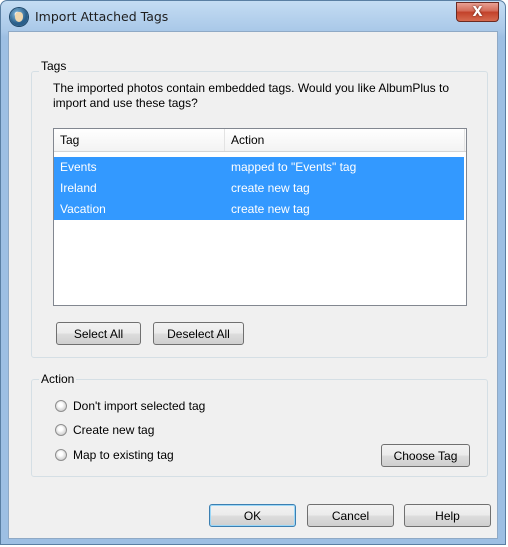 The image size is (508, 547). I want to click on radio-dont-import: Don't import selected tag, so click(130, 406).